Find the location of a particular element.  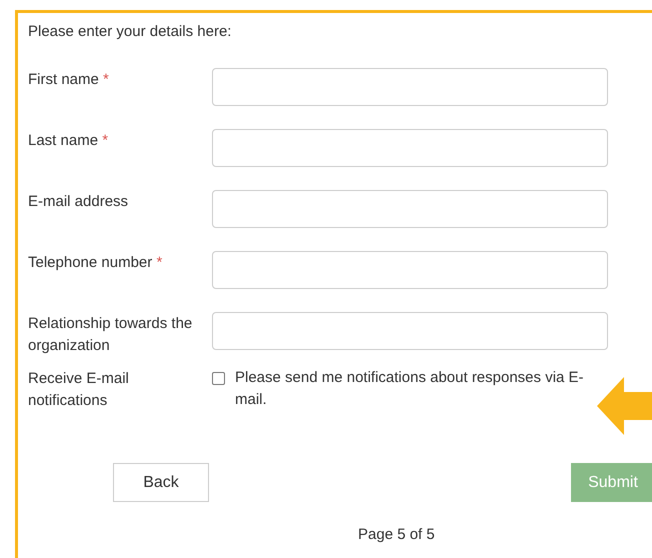

checkbox is located at coordinates (218, 378).